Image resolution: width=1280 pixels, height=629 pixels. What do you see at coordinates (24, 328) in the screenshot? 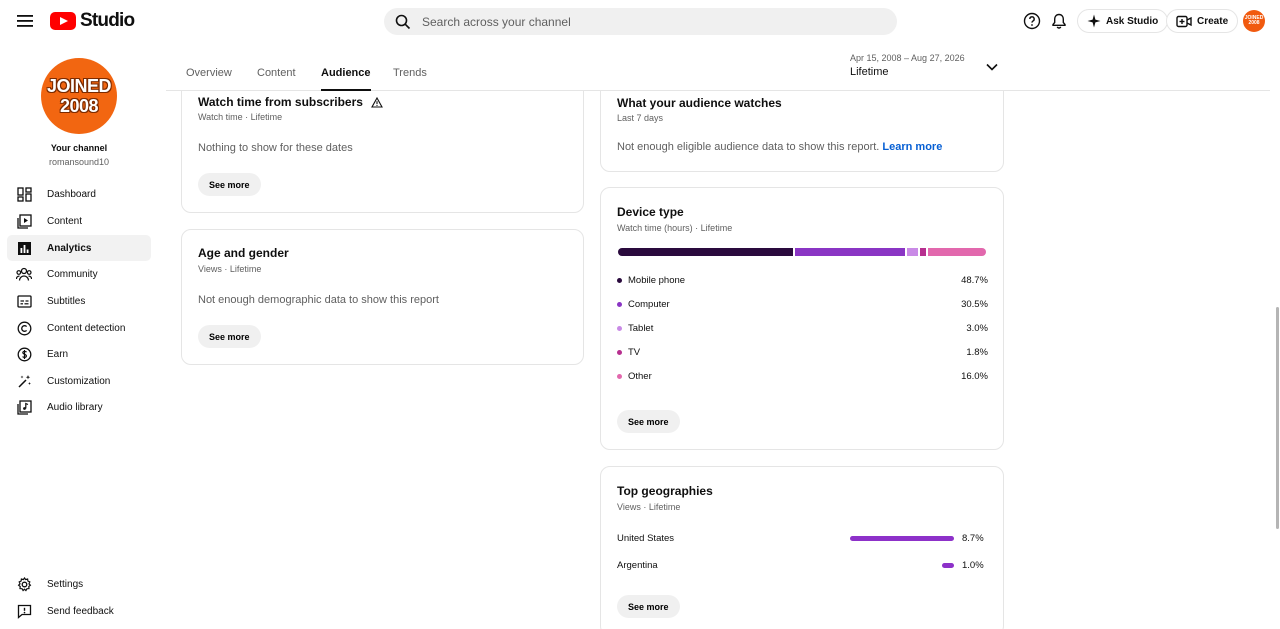
I see `copyright-icon` at bounding box center [24, 328].